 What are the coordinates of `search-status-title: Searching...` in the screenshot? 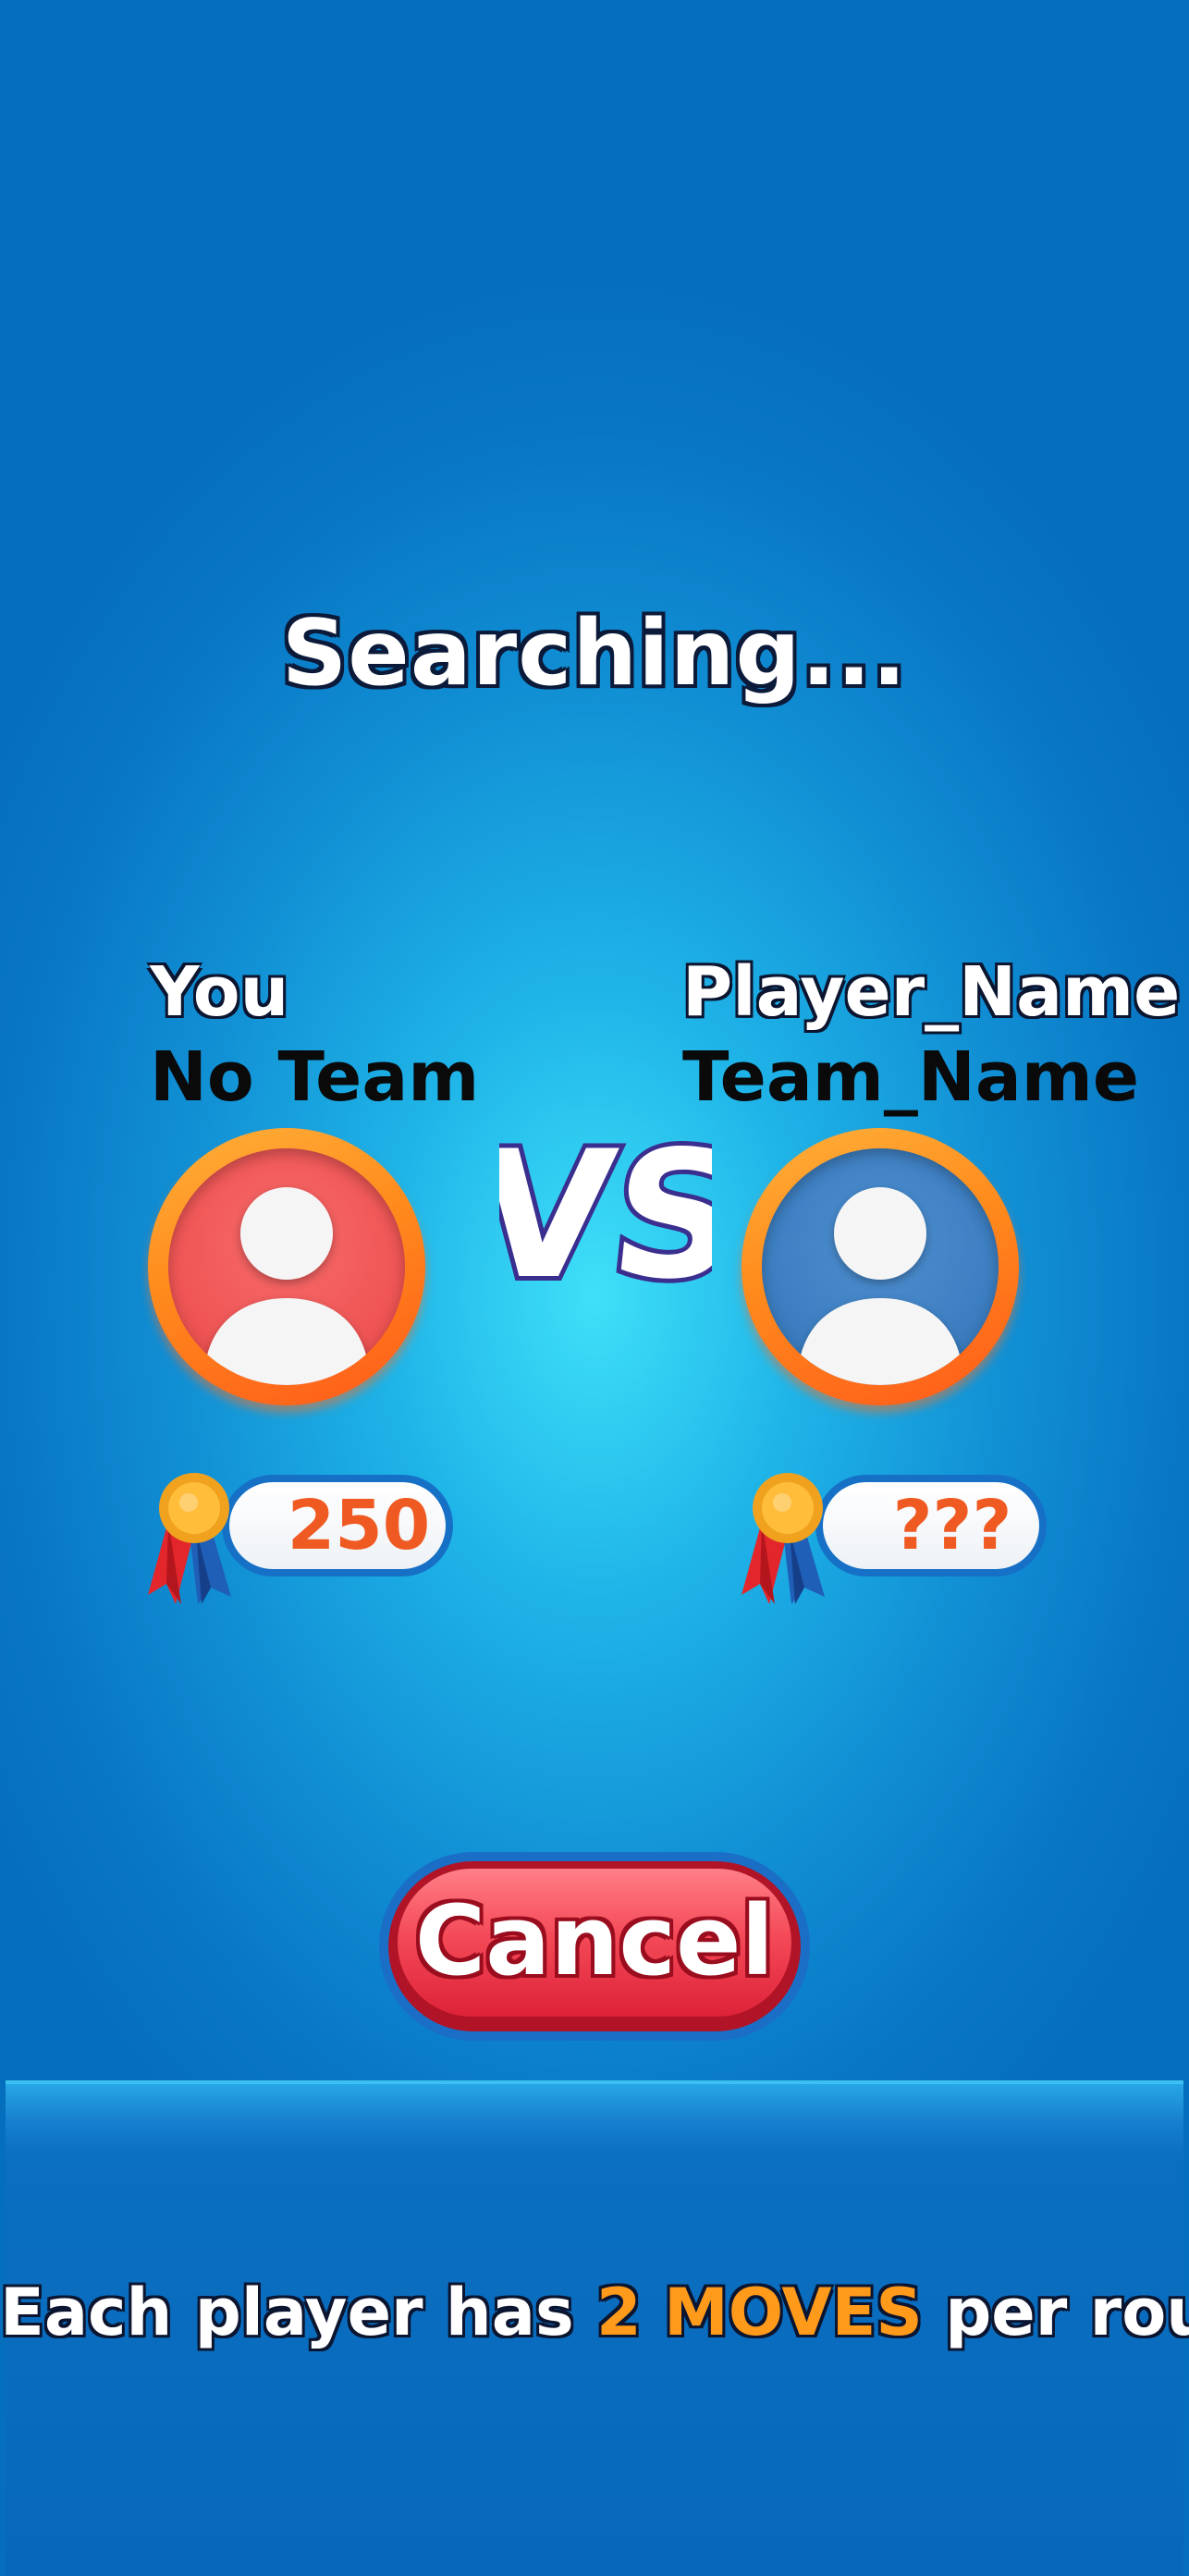 It's located at (594, 653).